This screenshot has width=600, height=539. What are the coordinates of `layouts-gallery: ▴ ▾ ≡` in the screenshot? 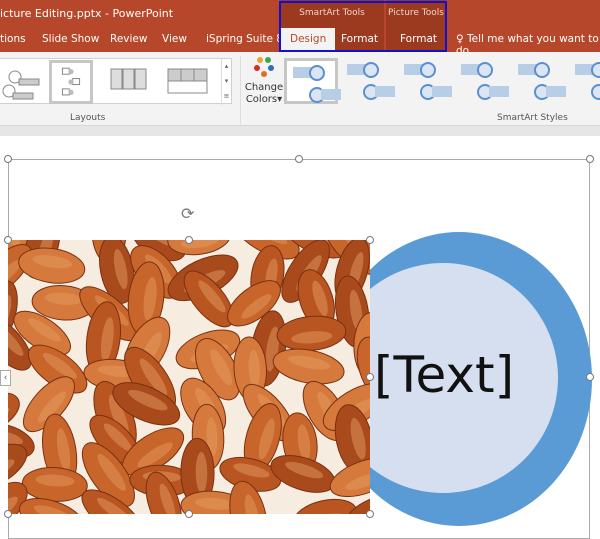 It's located at (116, 81).